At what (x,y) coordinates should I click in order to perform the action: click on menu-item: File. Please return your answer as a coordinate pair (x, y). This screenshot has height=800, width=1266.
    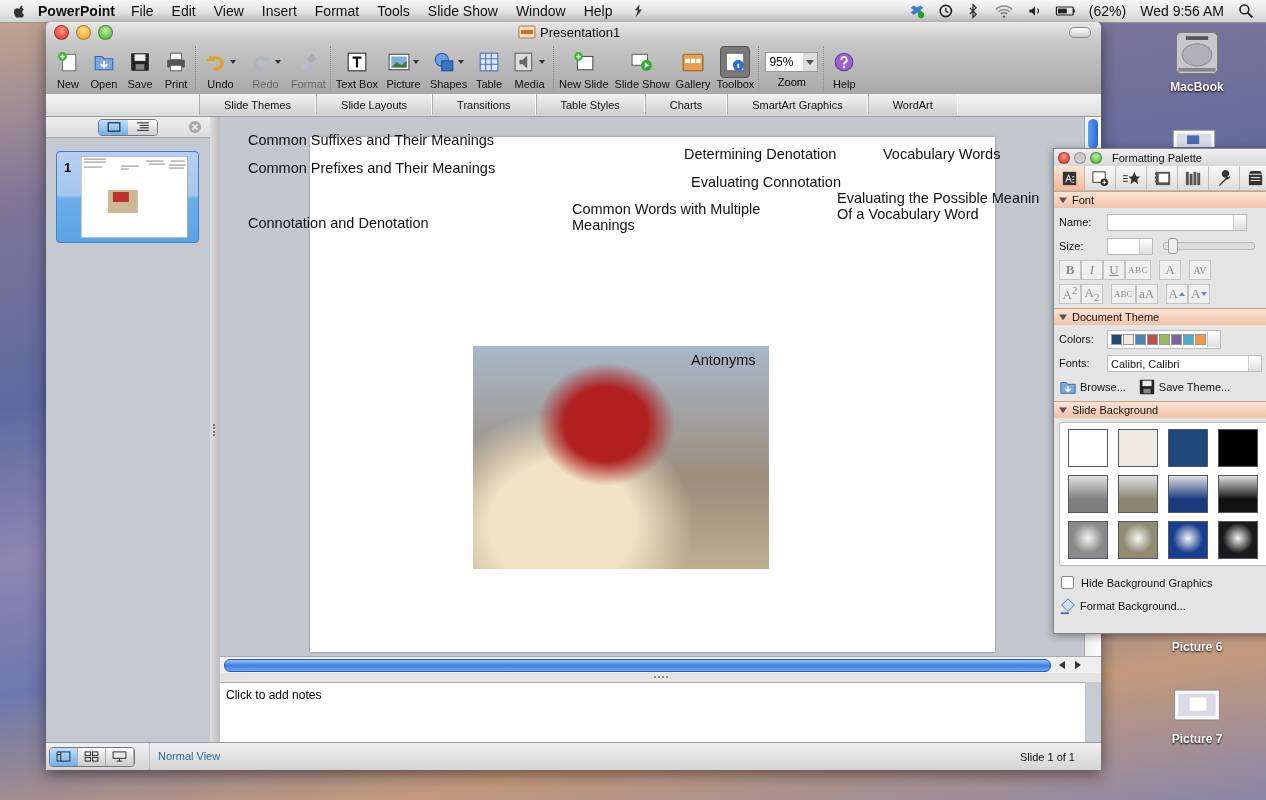
    Looking at the image, I should click on (142, 11).